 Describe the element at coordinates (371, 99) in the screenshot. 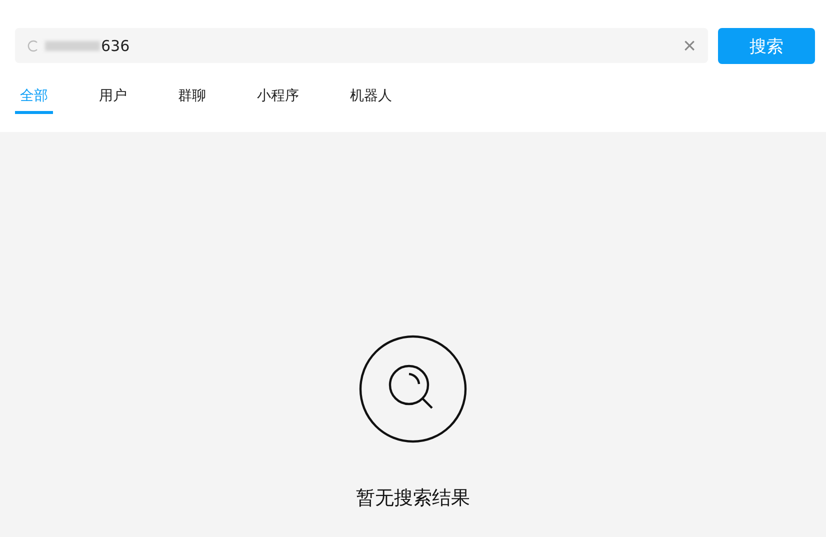

I see `tab: 机器人` at that location.